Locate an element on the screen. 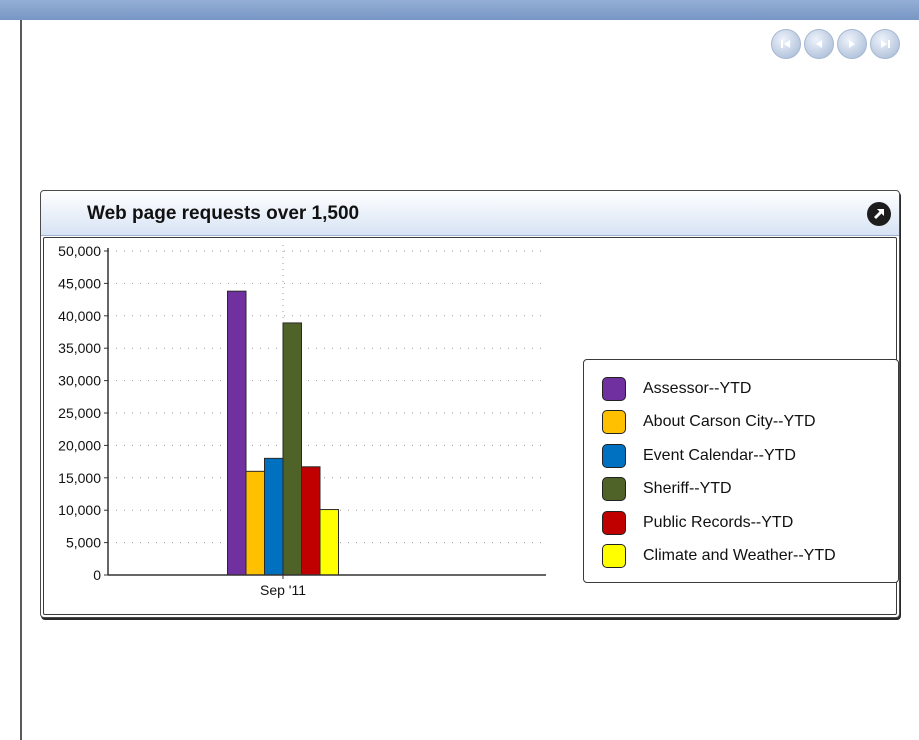 The width and height of the screenshot is (919, 740). legend-item: About Carson City--YTD is located at coordinates (750, 423).